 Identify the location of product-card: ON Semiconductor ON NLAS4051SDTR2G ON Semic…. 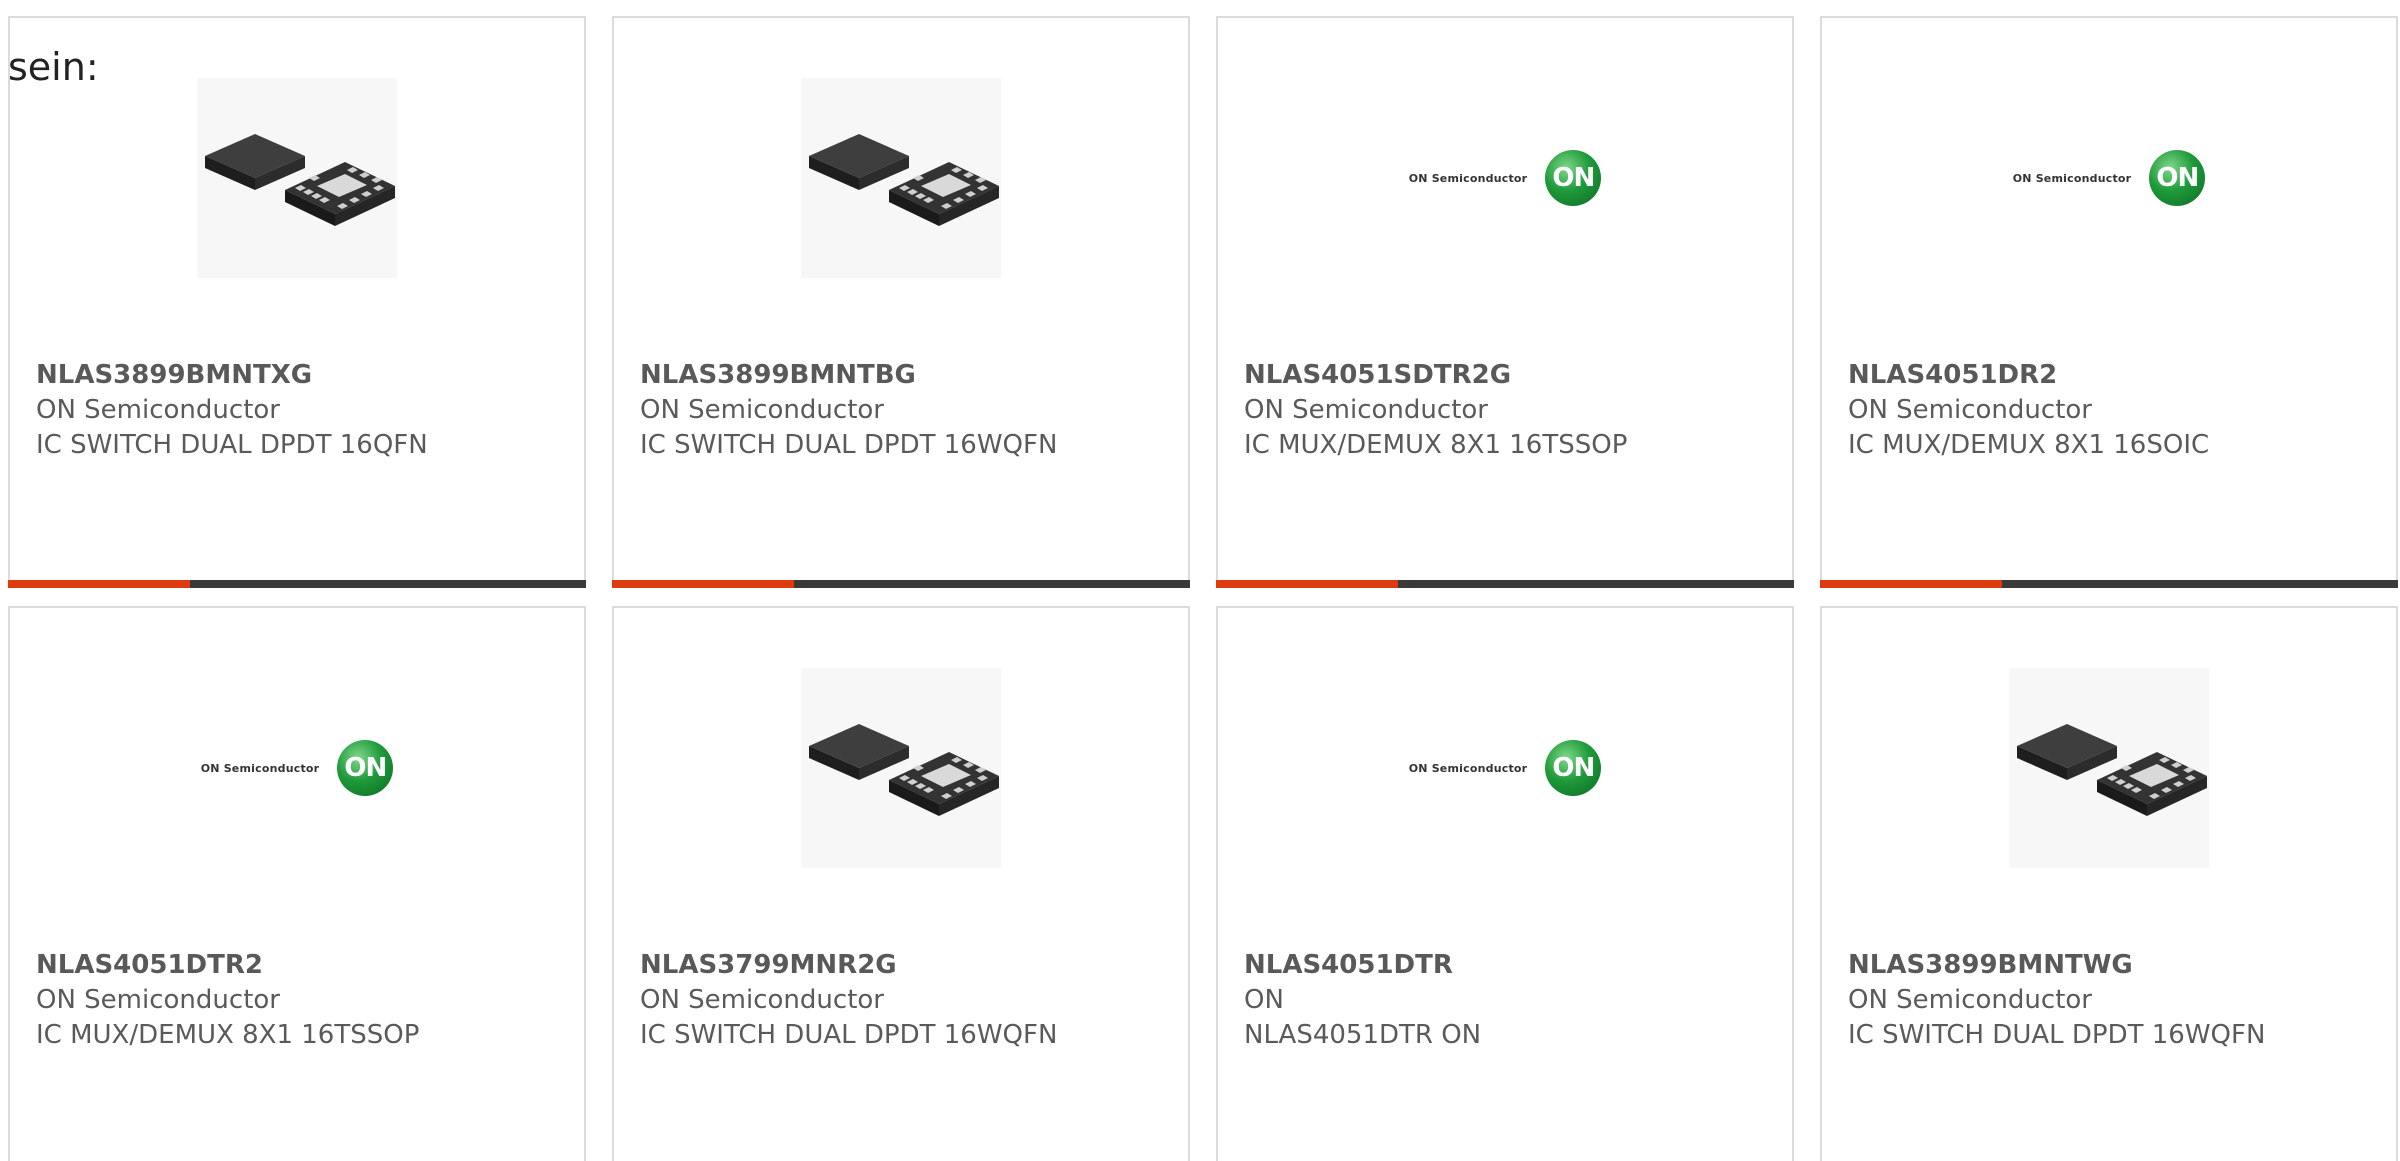
(1505, 302).